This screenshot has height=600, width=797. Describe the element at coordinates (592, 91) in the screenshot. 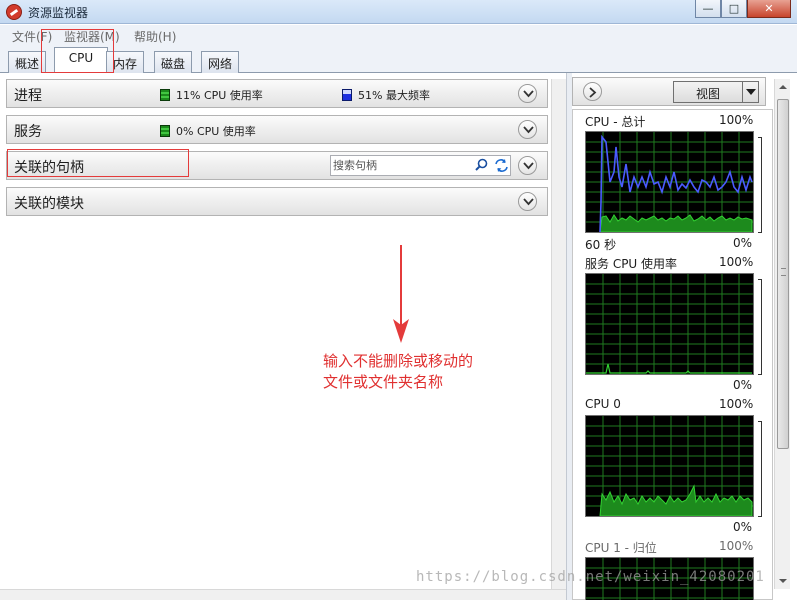

I see `chevron-right-icon` at that location.